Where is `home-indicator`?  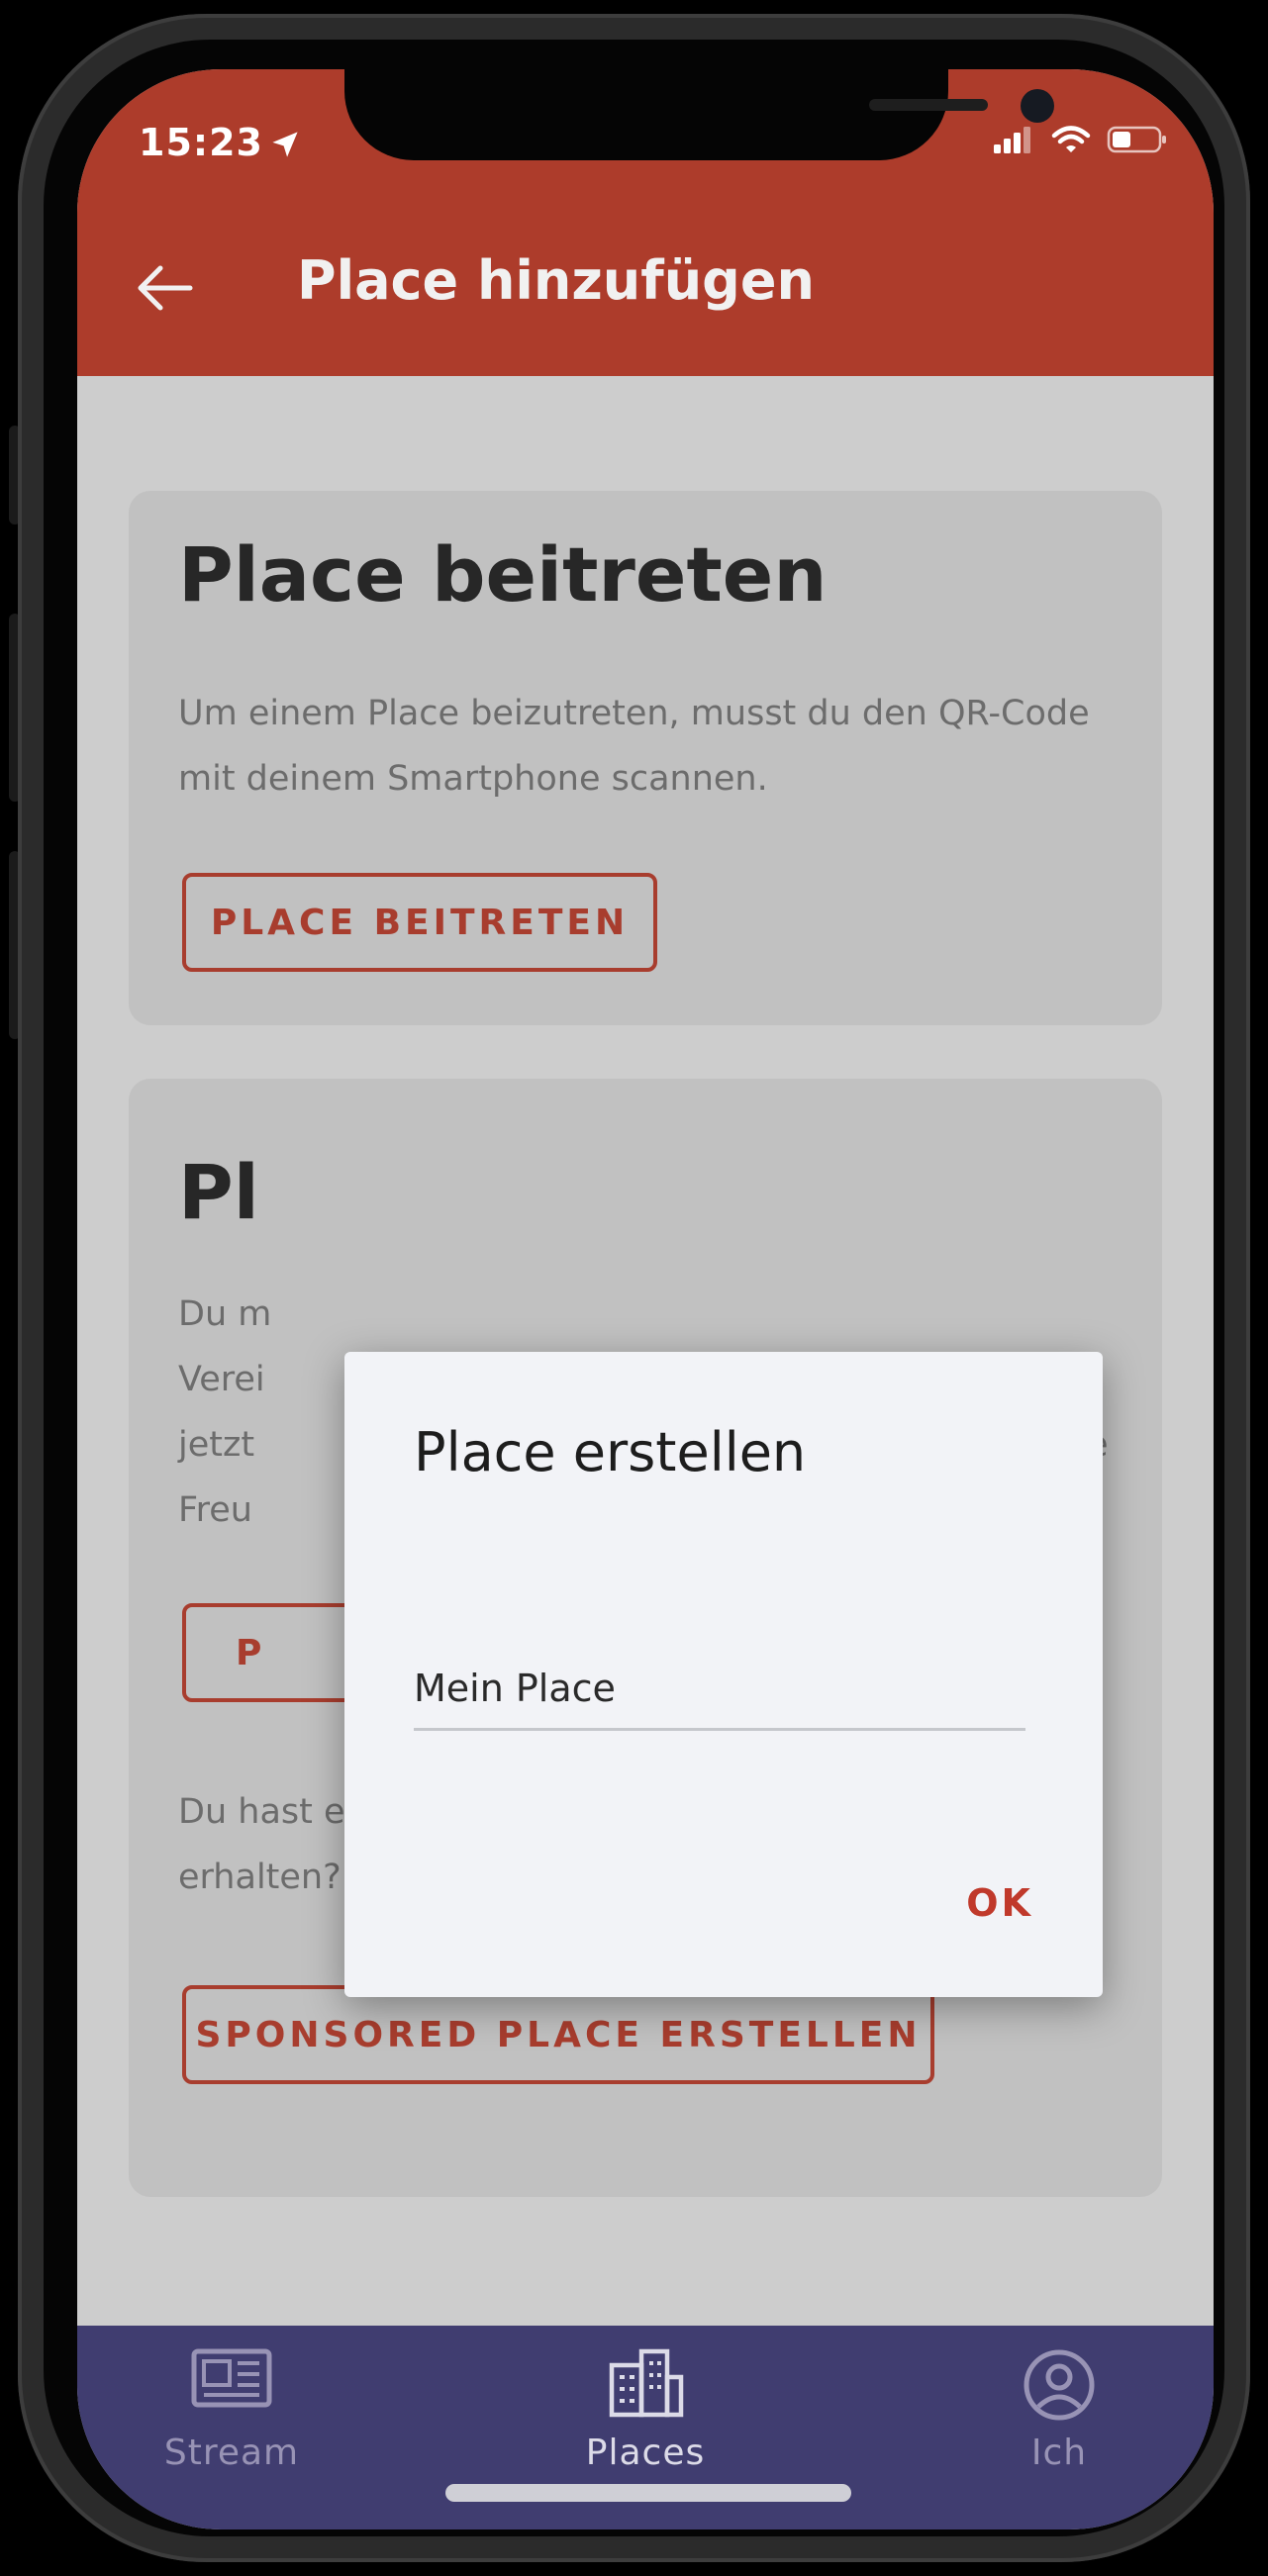
home-indicator is located at coordinates (648, 2493).